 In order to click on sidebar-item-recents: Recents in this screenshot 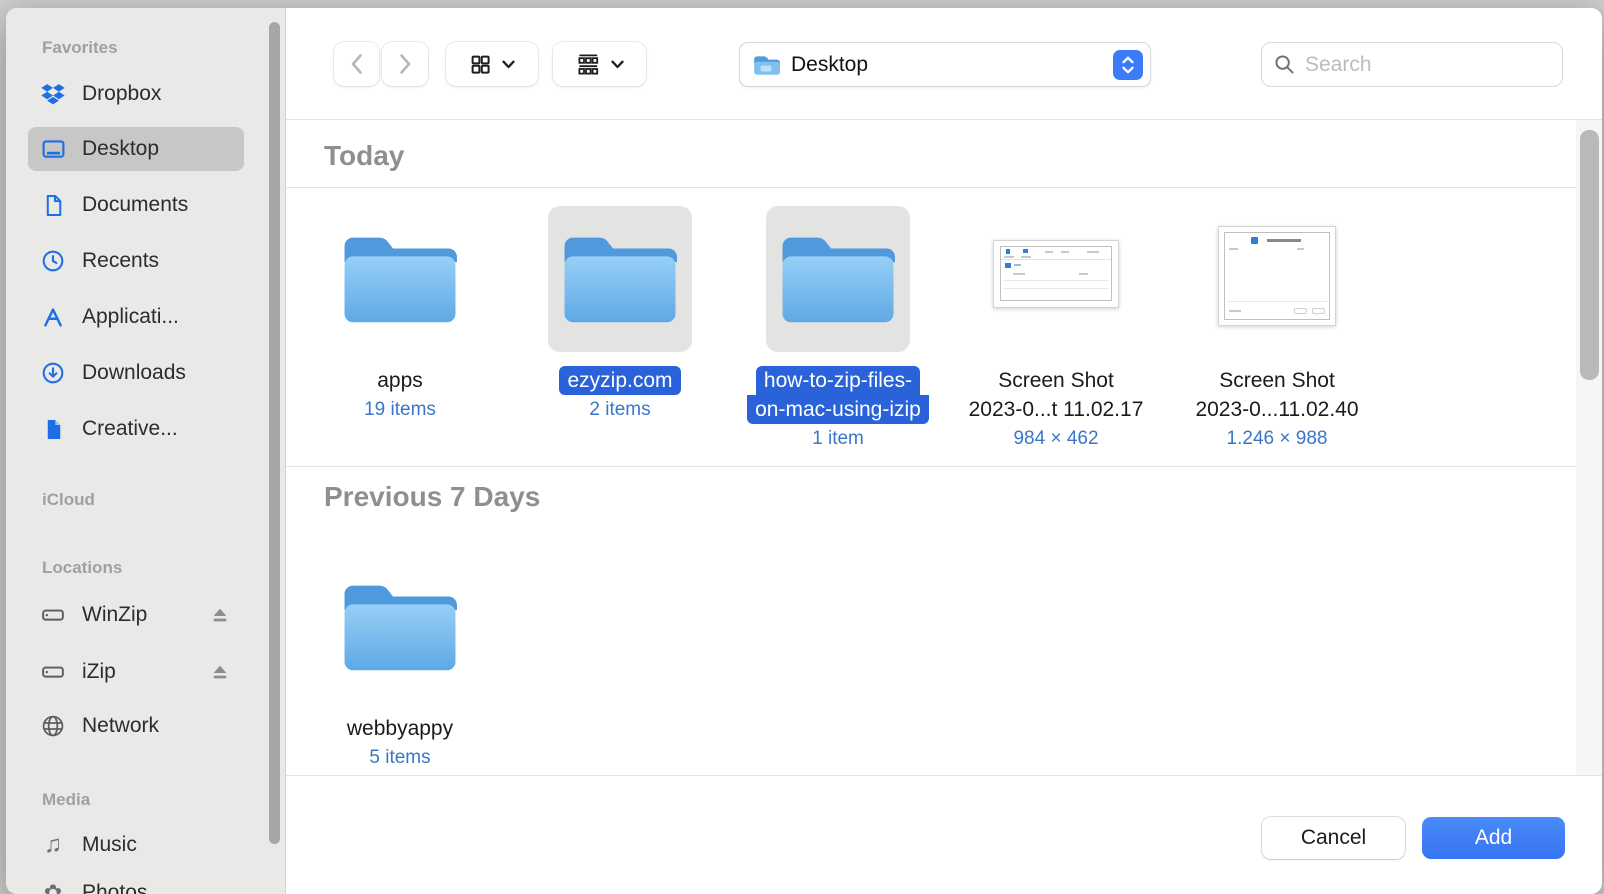, I will do `click(136, 261)`.